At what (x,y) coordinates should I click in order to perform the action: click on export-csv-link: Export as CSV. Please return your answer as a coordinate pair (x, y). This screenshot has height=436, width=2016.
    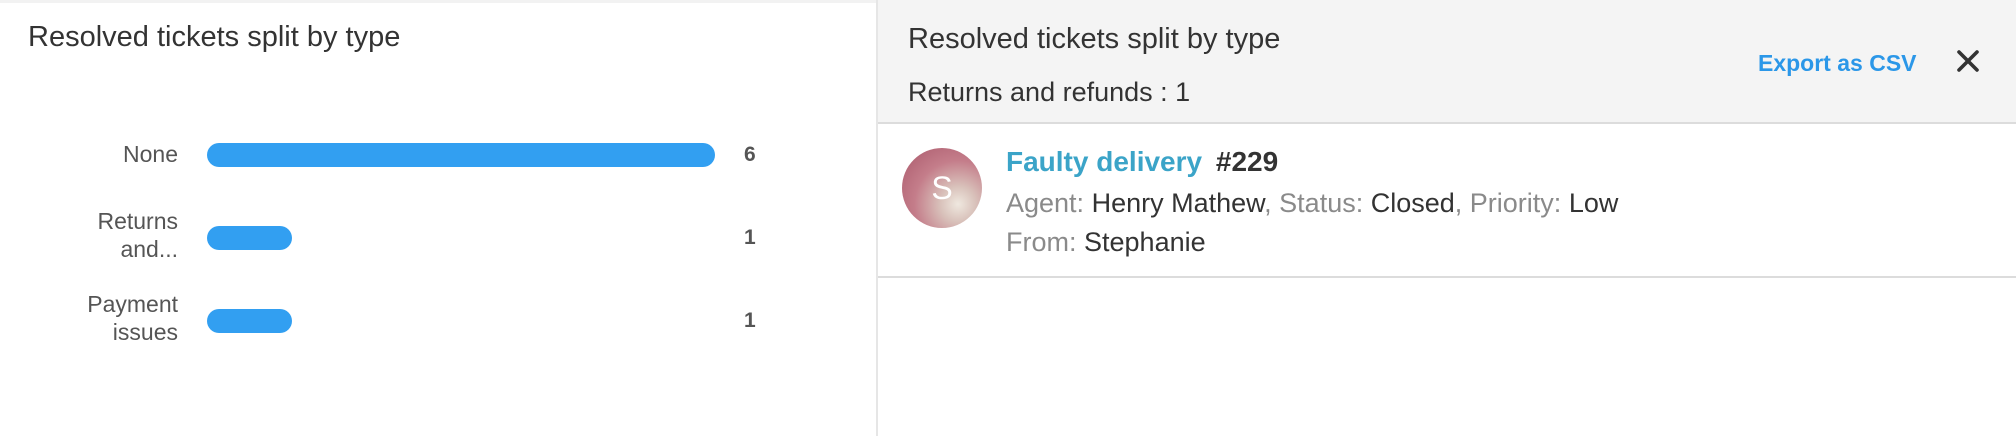
    Looking at the image, I should click on (1837, 63).